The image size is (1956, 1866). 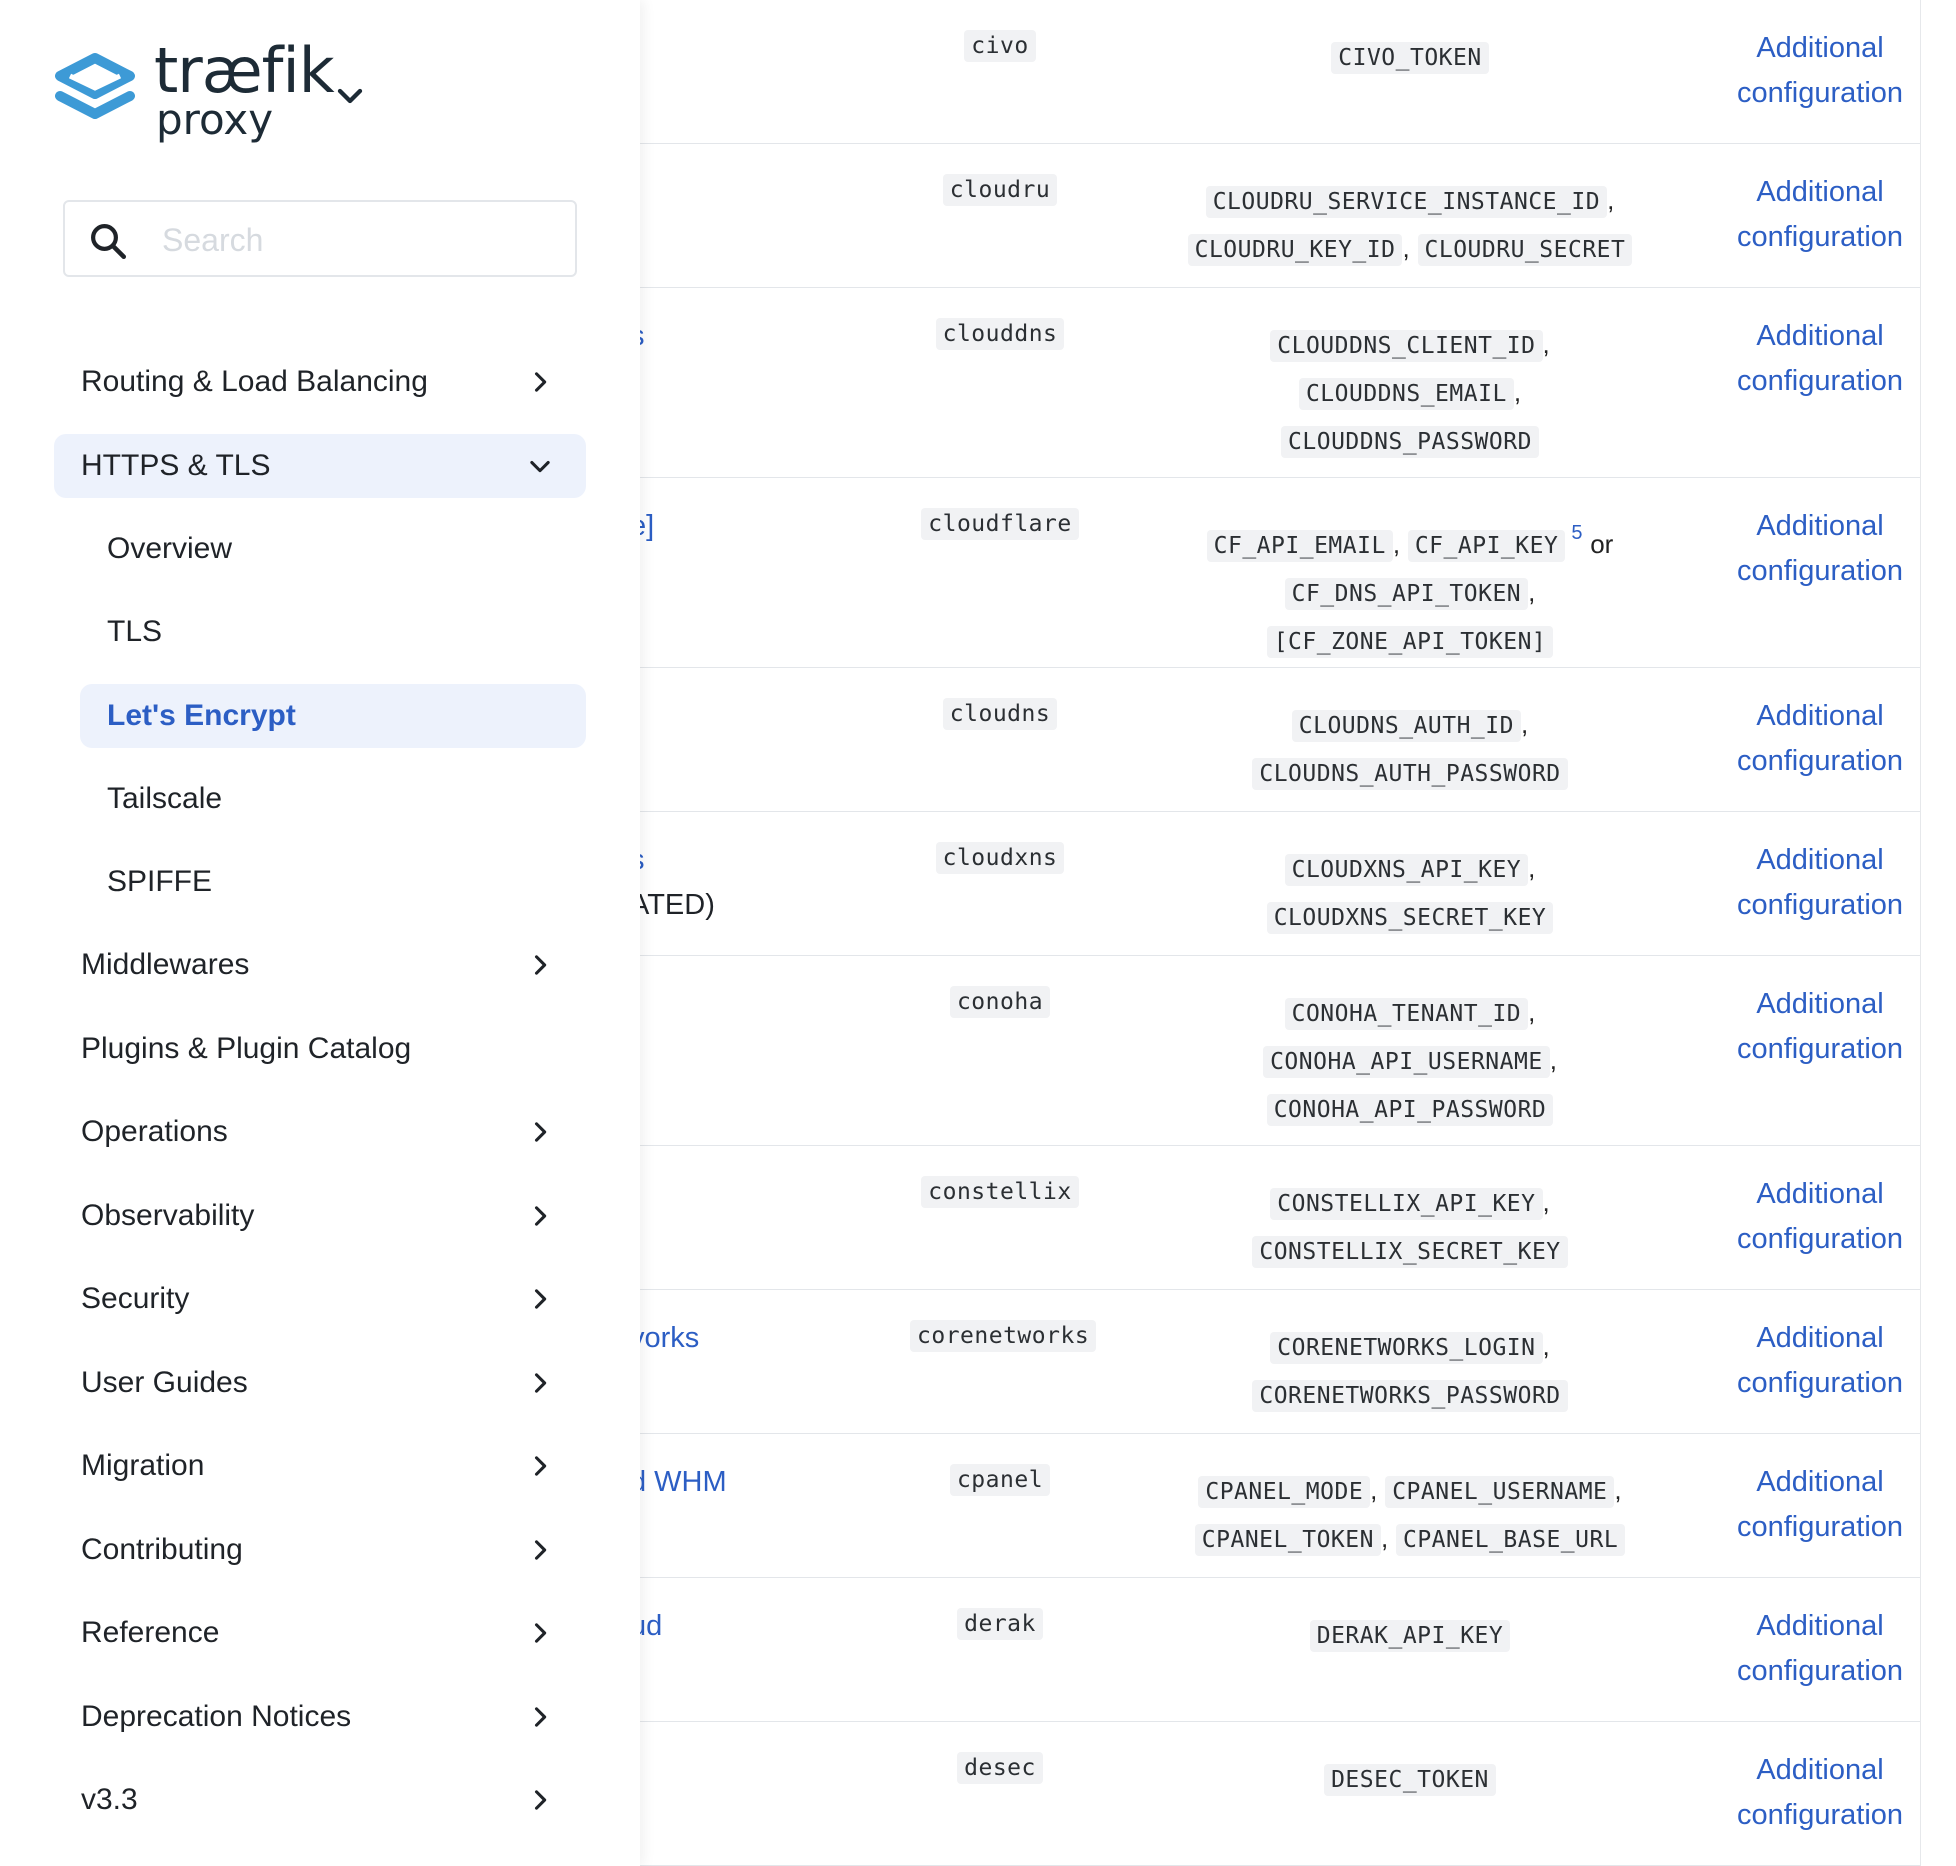 I want to click on provider-code: civo, so click(x=1000, y=31).